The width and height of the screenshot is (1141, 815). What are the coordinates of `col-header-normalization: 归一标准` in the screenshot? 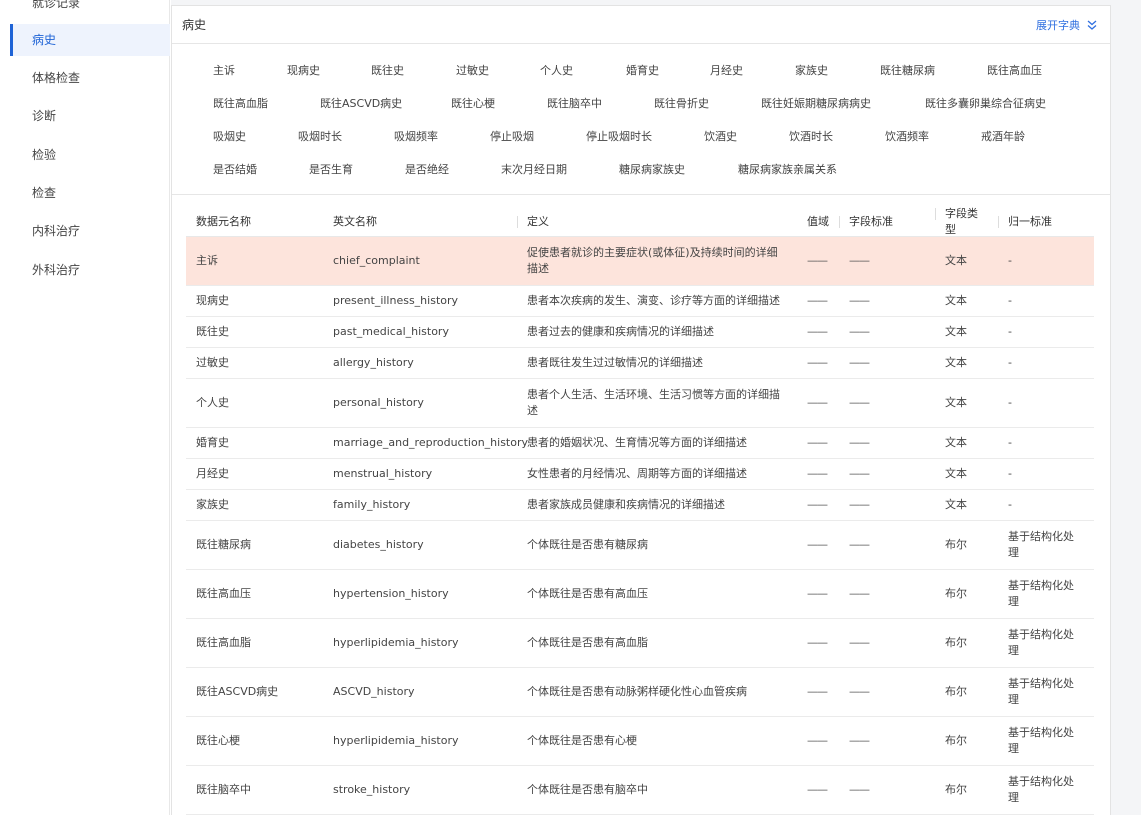 It's located at (1046, 222).